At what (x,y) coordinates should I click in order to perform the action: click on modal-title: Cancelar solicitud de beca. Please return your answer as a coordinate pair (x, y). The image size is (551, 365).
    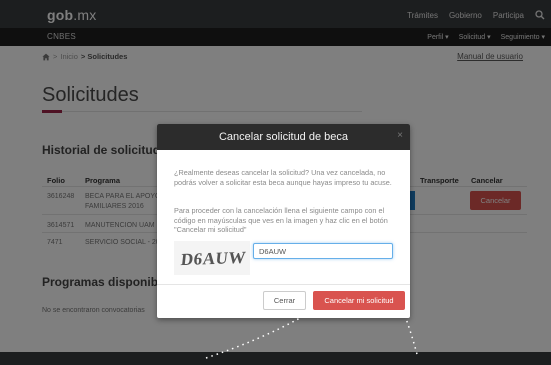
    Looking at the image, I should click on (283, 137).